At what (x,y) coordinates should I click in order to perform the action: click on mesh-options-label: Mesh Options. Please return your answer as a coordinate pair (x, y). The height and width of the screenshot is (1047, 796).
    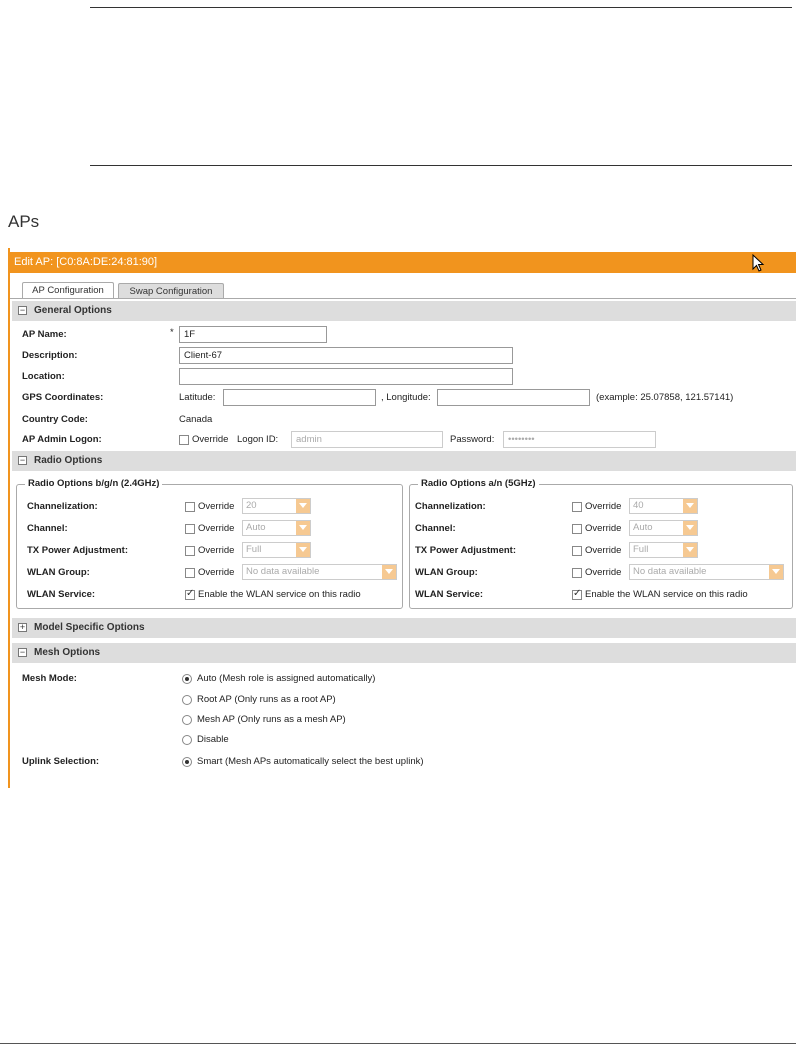
    Looking at the image, I should click on (67, 652).